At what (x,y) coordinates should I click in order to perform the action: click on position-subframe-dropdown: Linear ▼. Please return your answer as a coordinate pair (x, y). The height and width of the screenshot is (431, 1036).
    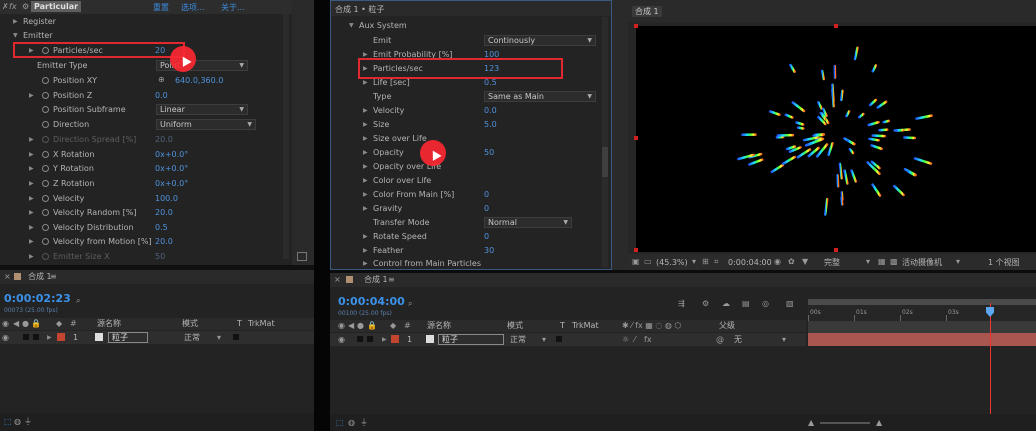
    Looking at the image, I should click on (202, 109).